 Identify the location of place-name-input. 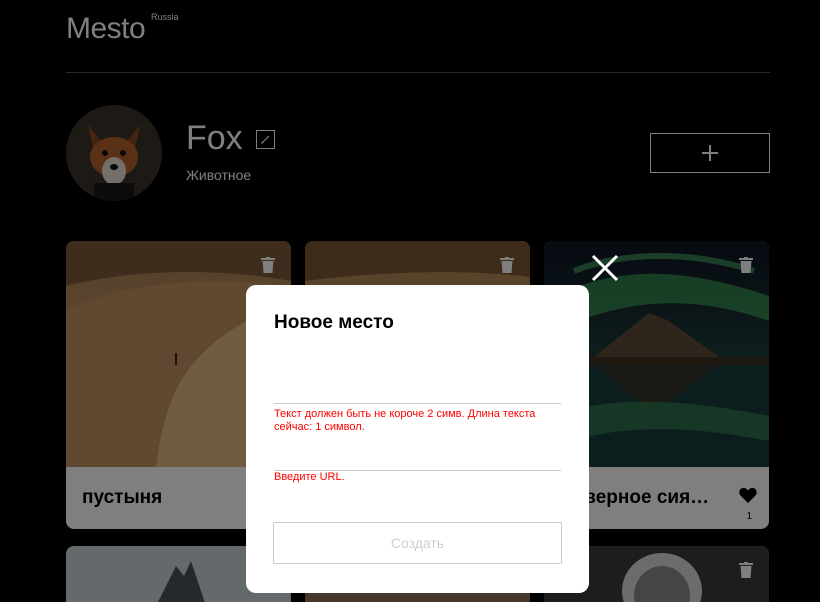
(417, 390).